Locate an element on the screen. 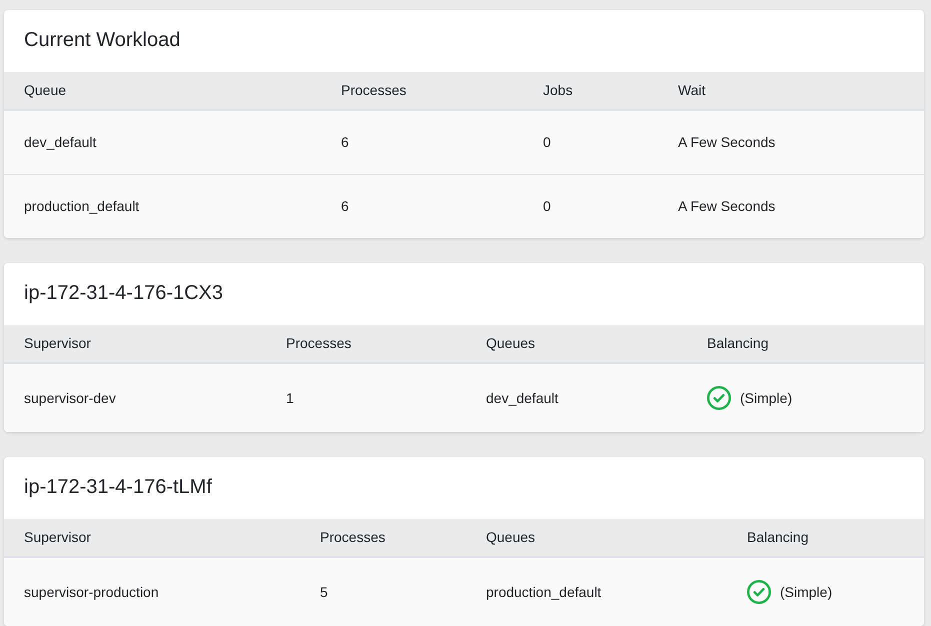  table-cell-text: 5 is located at coordinates (324, 592).